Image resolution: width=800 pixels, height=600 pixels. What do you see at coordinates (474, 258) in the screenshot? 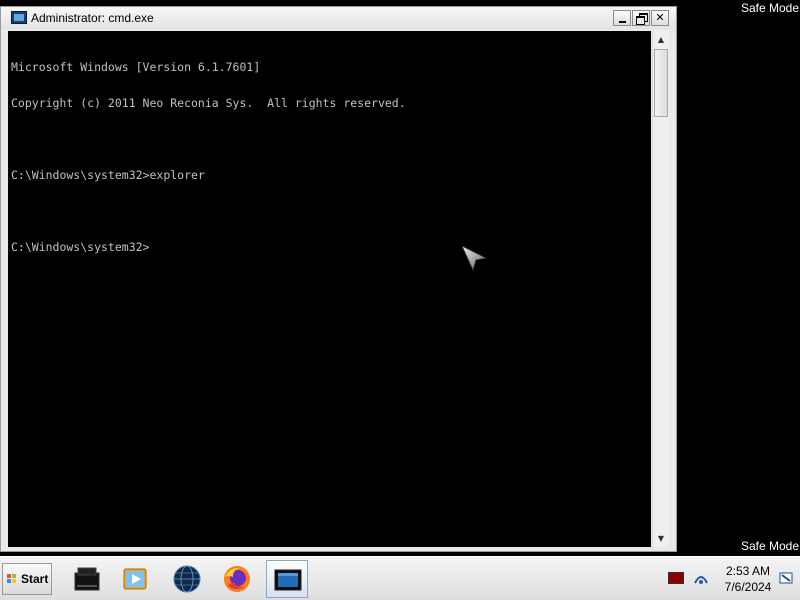
I see `mouse-pointer-icon` at bounding box center [474, 258].